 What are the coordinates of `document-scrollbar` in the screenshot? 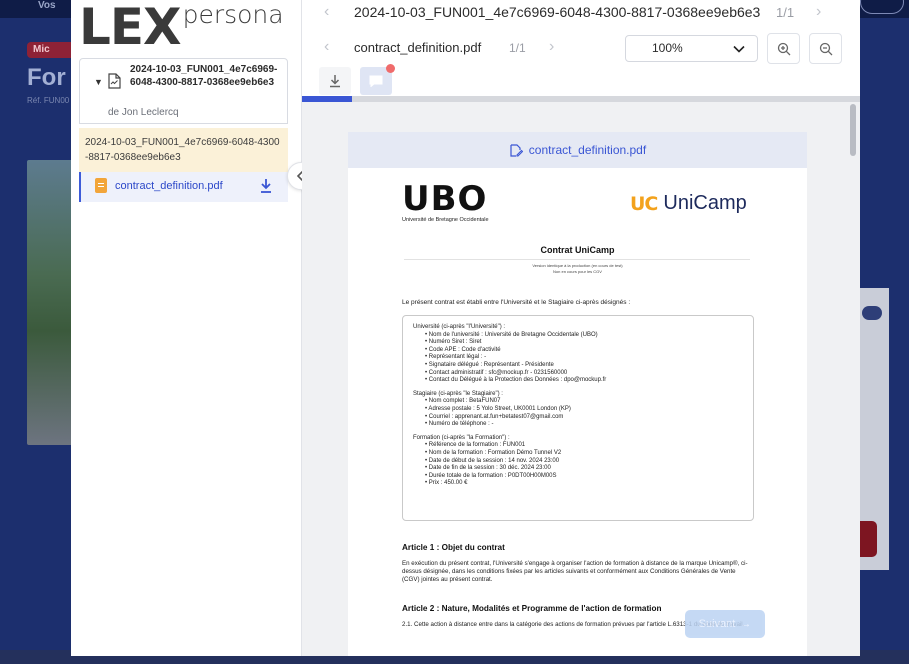 It's located at (853, 130).